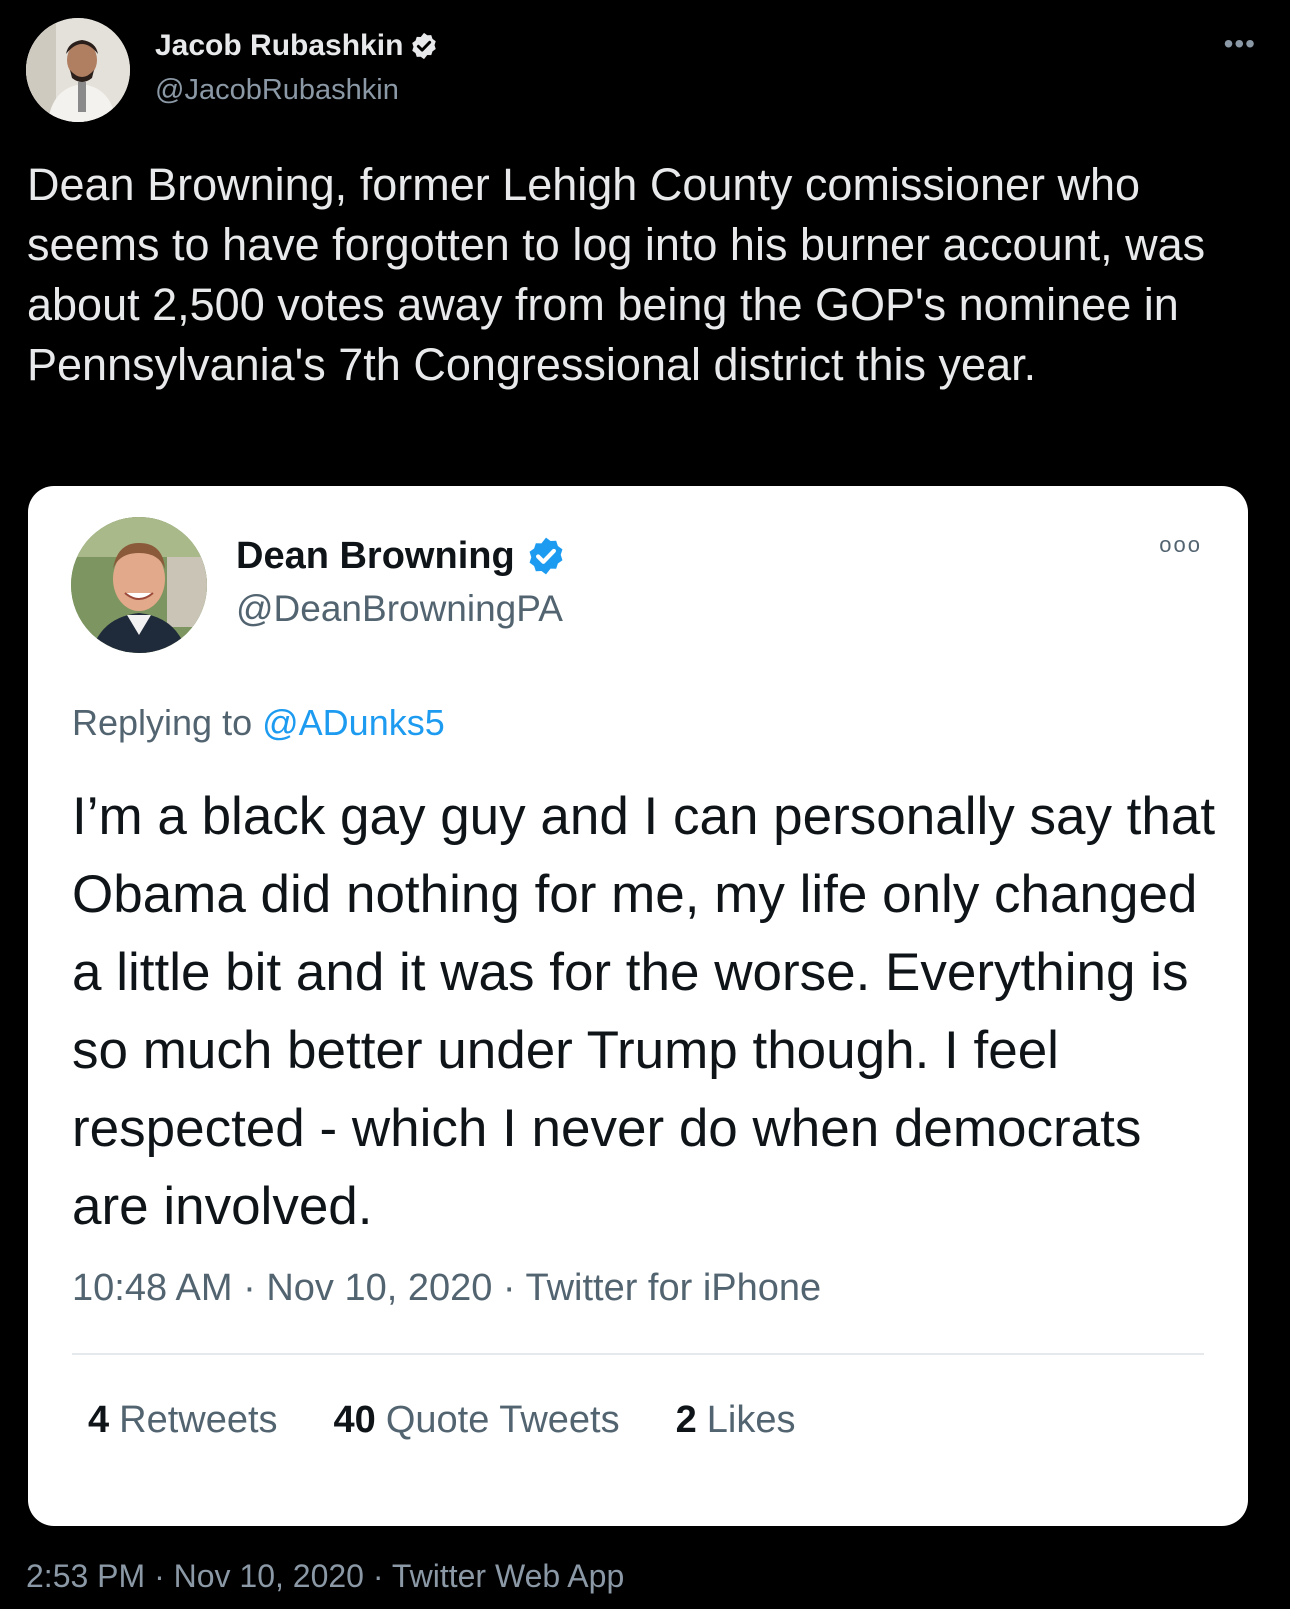 Image resolution: width=1290 pixels, height=1609 pixels. What do you see at coordinates (1240, 44) in the screenshot?
I see `more-options-icon: •••` at bounding box center [1240, 44].